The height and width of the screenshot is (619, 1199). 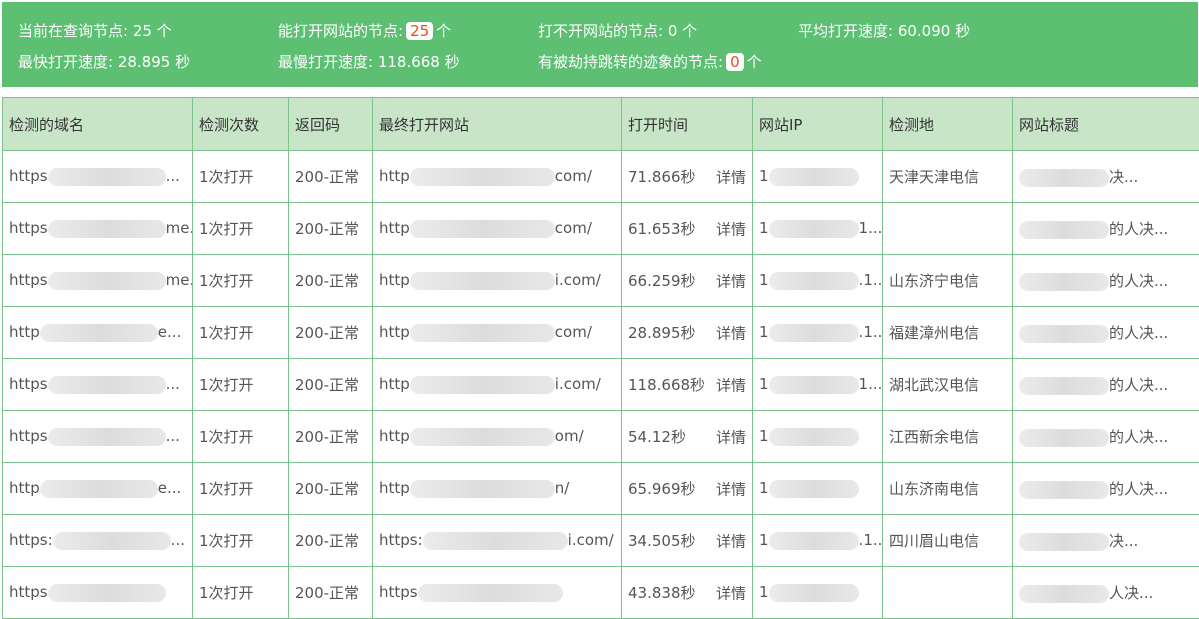 I want to click on column-header-title: 网站标题, so click(x=1106, y=124).